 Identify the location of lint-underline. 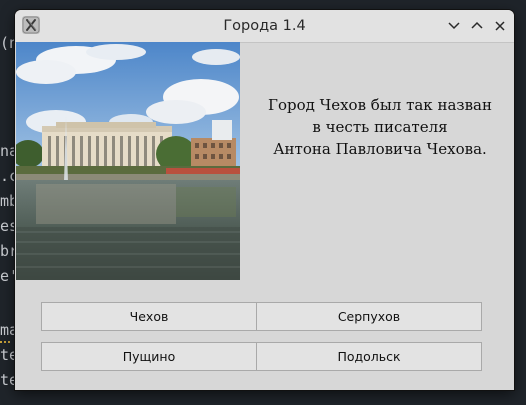
(5, 340).